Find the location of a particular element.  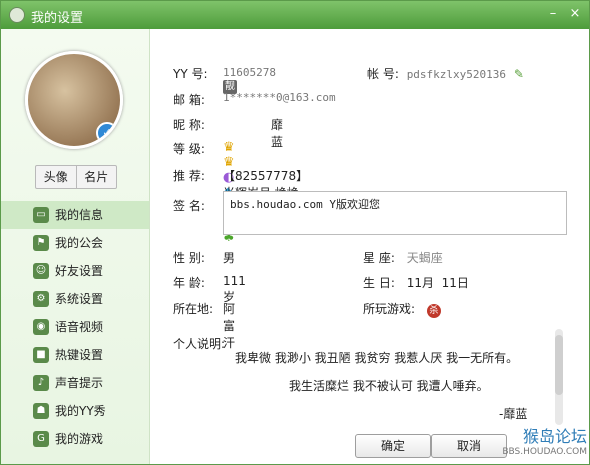

nickname-label: 昵 称: is located at coordinates (189, 125).